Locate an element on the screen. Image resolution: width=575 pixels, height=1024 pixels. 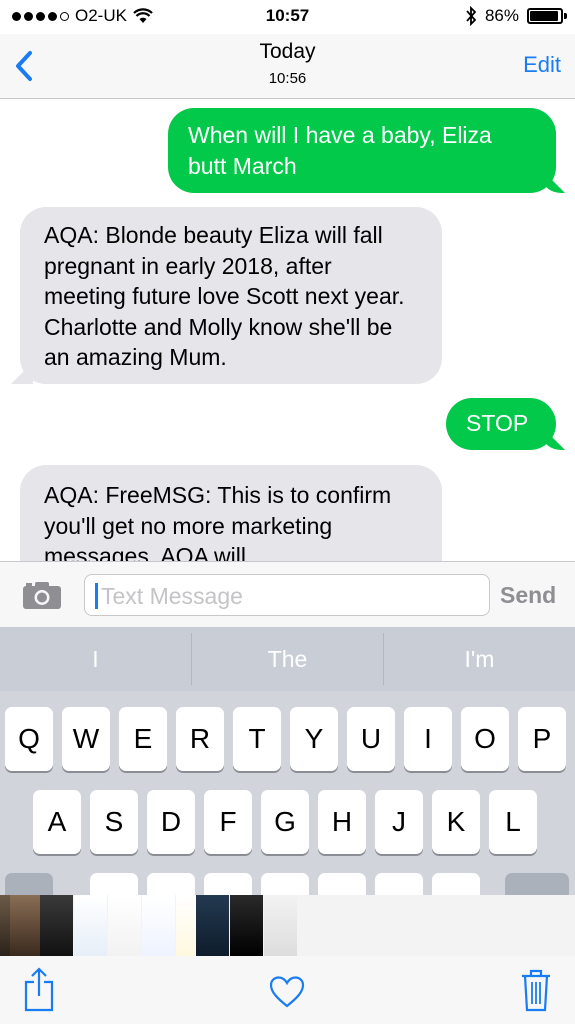
key-t: T is located at coordinates (257, 739).